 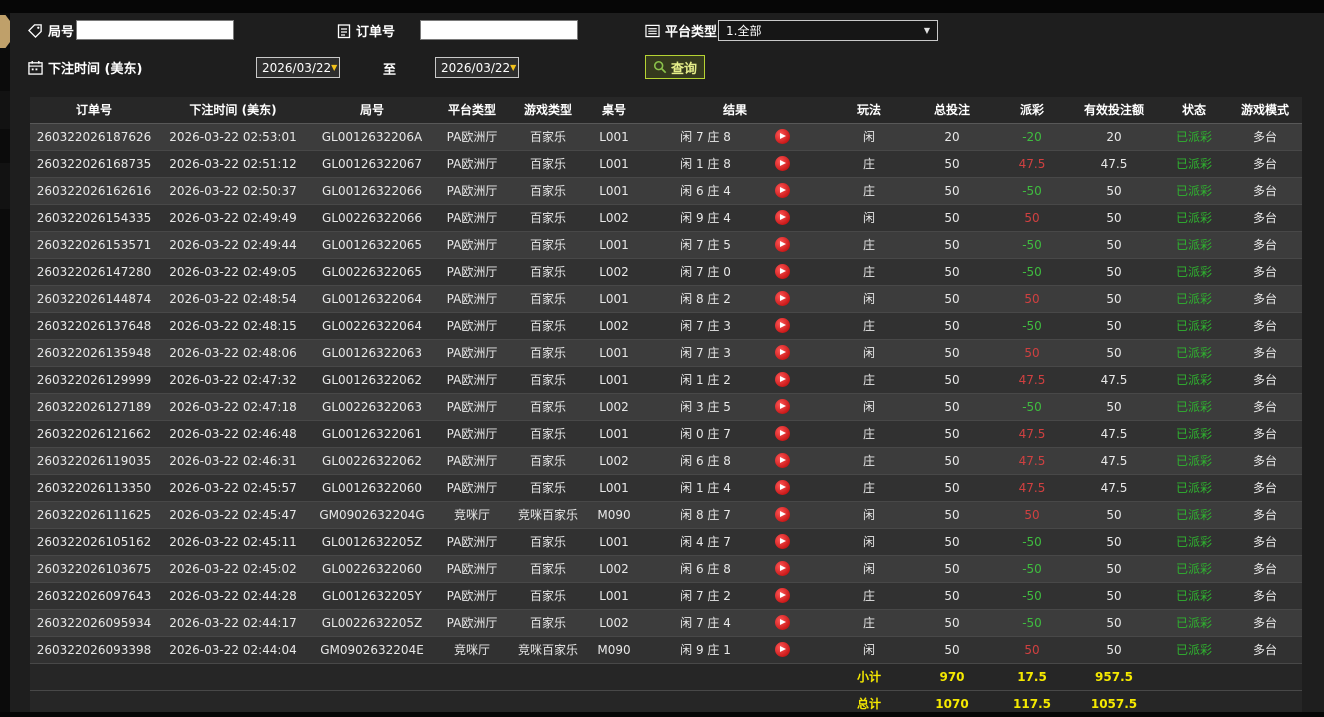 What do you see at coordinates (1114, 461) in the screenshot?
I see `valid-bet-cell: 47.5` at bounding box center [1114, 461].